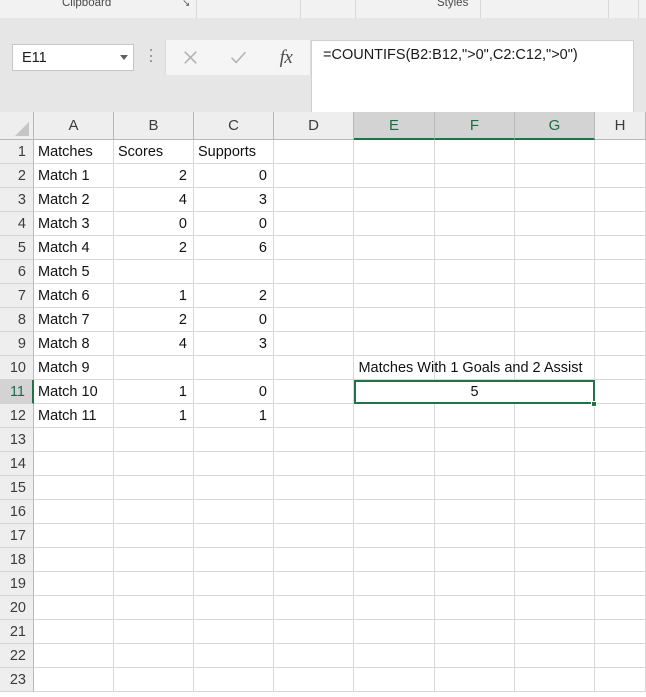 The height and width of the screenshot is (697, 646). Describe the element at coordinates (238, 57) in the screenshot. I see `enter-formula-button` at that location.